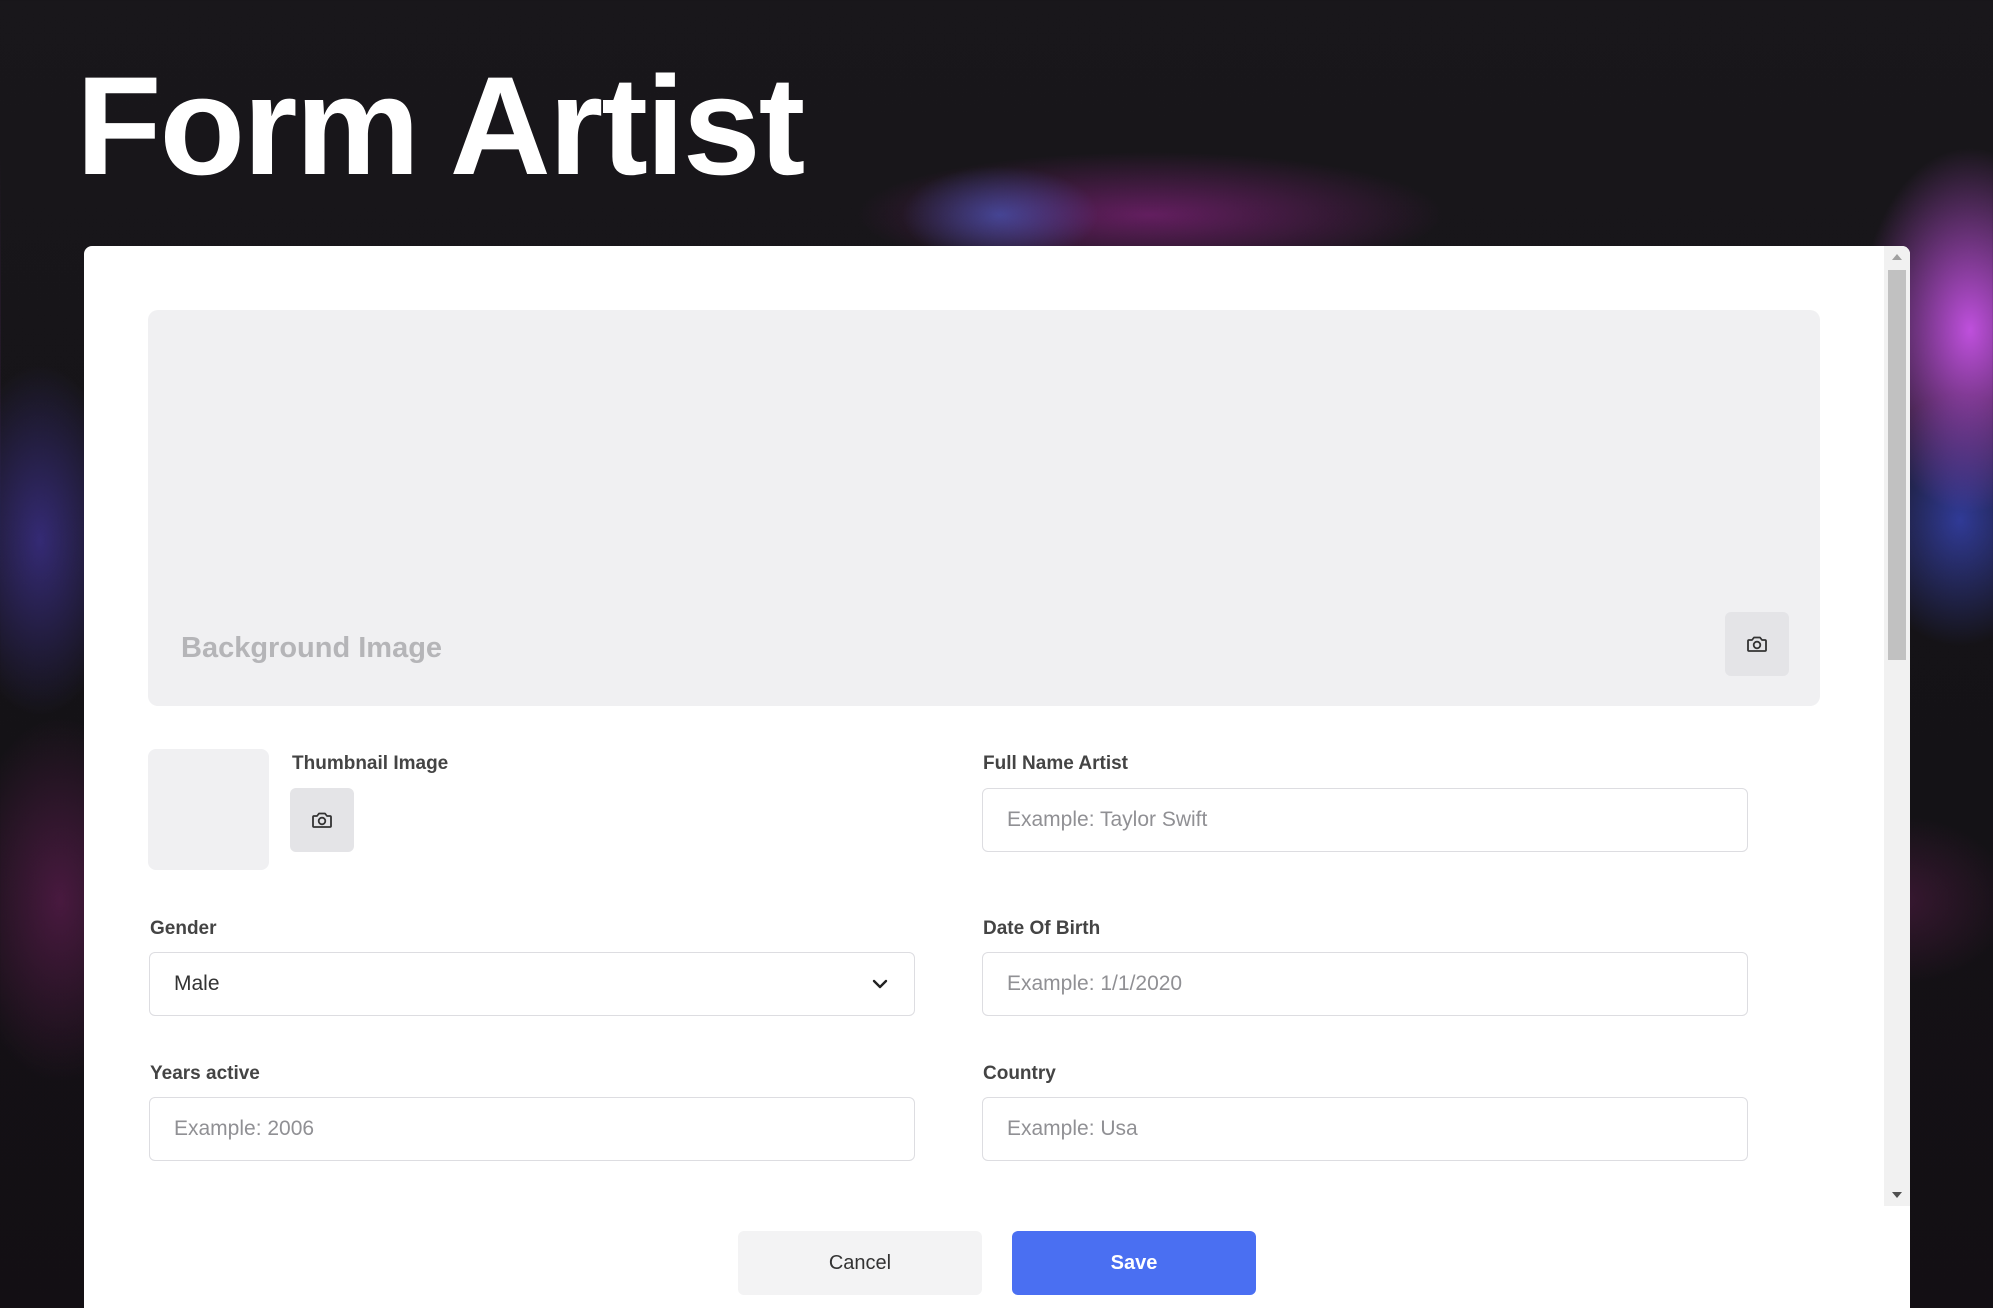  Describe the element at coordinates (1897, 1195) in the screenshot. I see `scroll-down-arrow` at that location.